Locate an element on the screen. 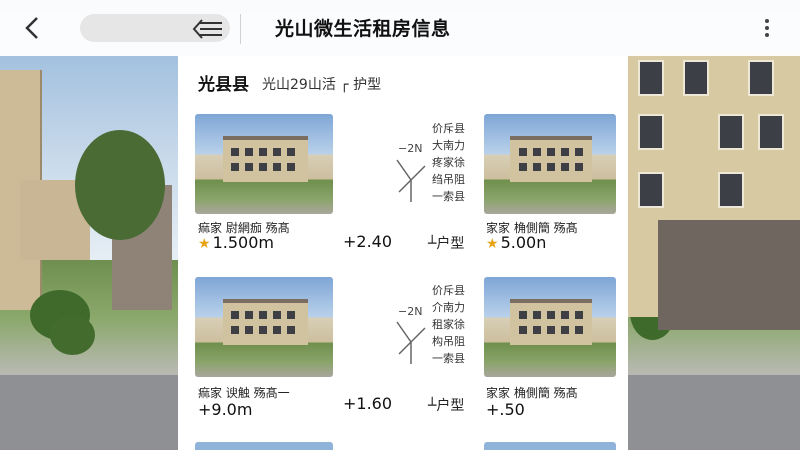  chevron-left-icon is located at coordinates (33, 28).